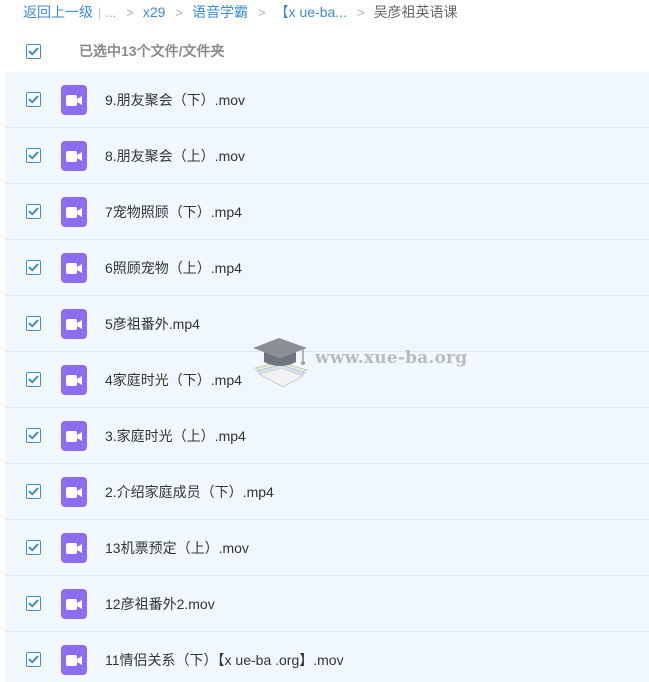 The height and width of the screenshot is (682, 649). What do you see at coordinates (327, 436) in the screenshot?
I see `file-row: 3.家庭时光（上）.mp4` at bounding box center [327, 436].